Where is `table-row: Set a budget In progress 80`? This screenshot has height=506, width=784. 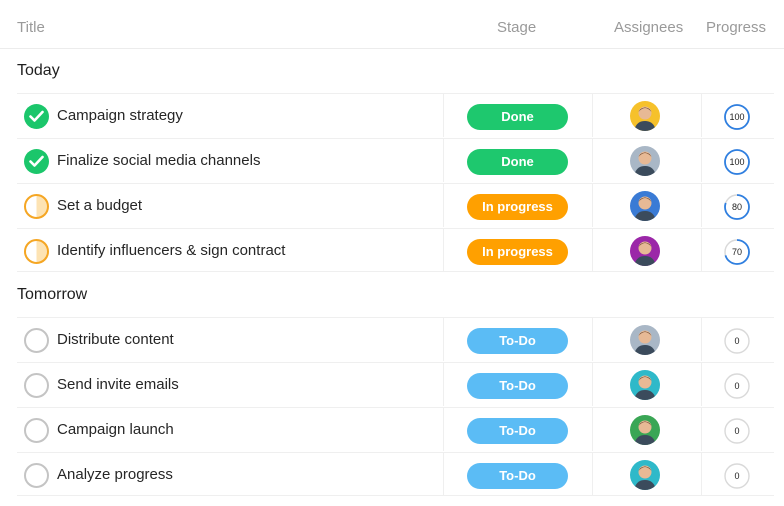 table-row: Set a budget In progress 80 is located at coordinates (395, 205).